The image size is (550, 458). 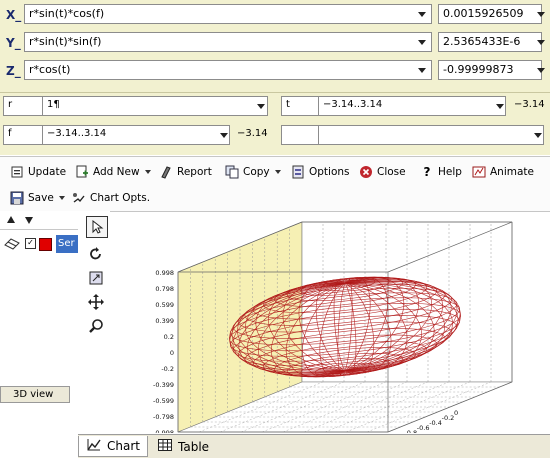 What do you see at coordinates (94, 446) in the screenshot?
I see `chart-icon` at bounding box center [94, 446].